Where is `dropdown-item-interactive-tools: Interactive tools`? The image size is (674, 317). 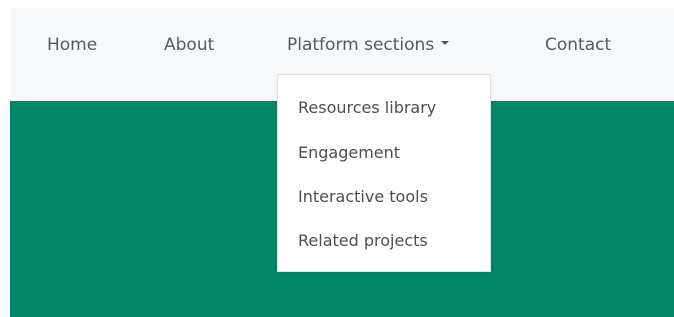 dropdown-item-interactive-tools: Interactive tools is located at coordinates (363, 197).